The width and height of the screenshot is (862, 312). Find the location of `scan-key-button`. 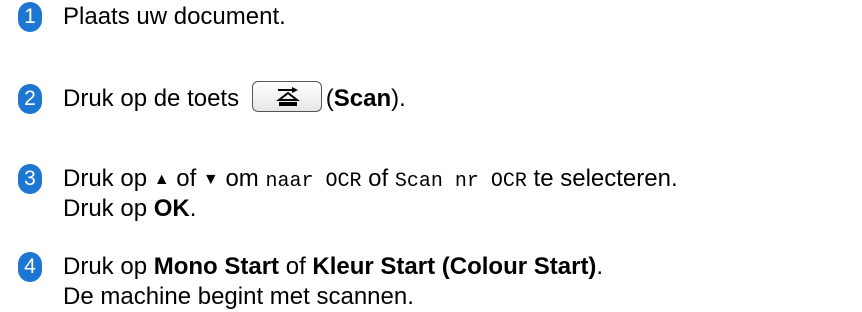

scan-key-button is located at coordinates (286, 97).